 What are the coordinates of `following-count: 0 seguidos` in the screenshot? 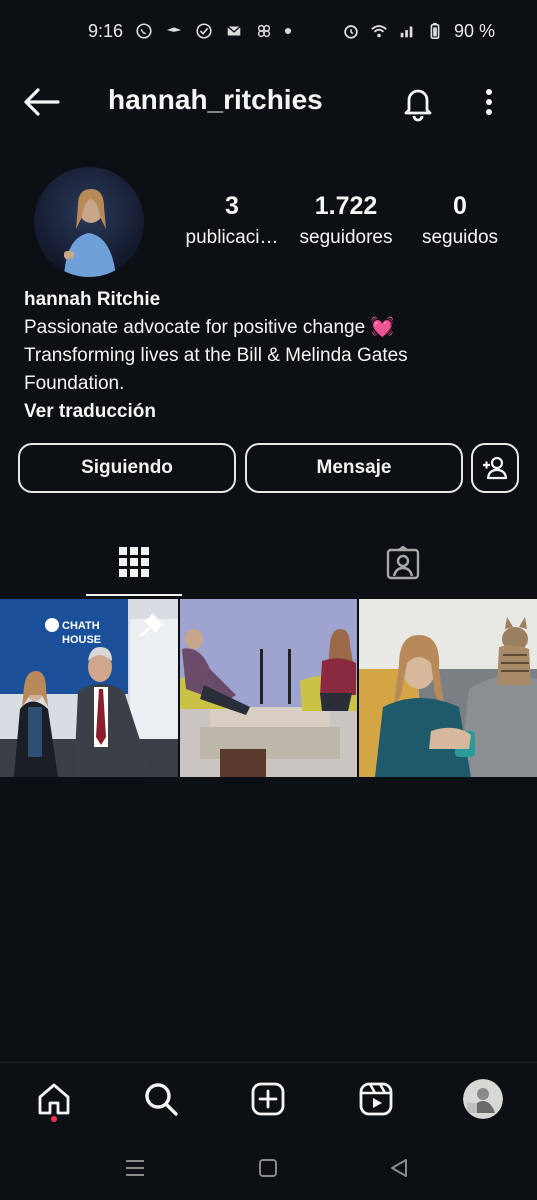 It's located at (460, 220).